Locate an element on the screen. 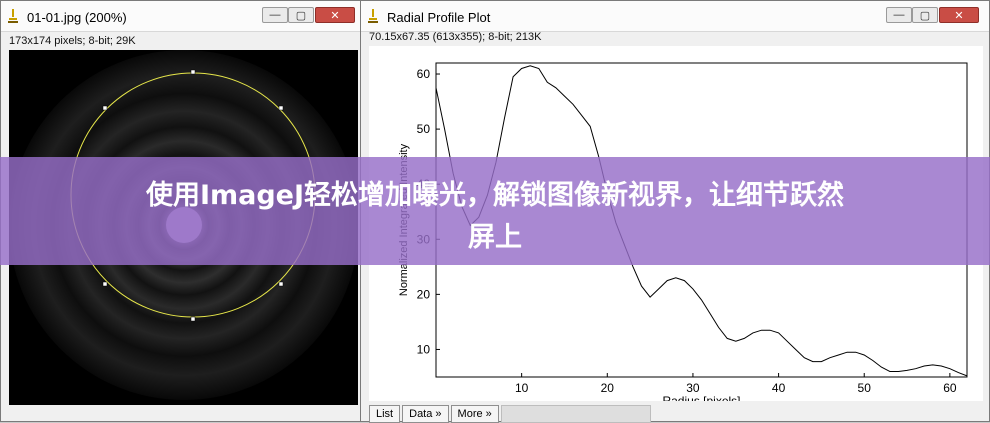 This screenshot has height=423, width=990. more-menu-button: More » is located at coordinates (474, 414).